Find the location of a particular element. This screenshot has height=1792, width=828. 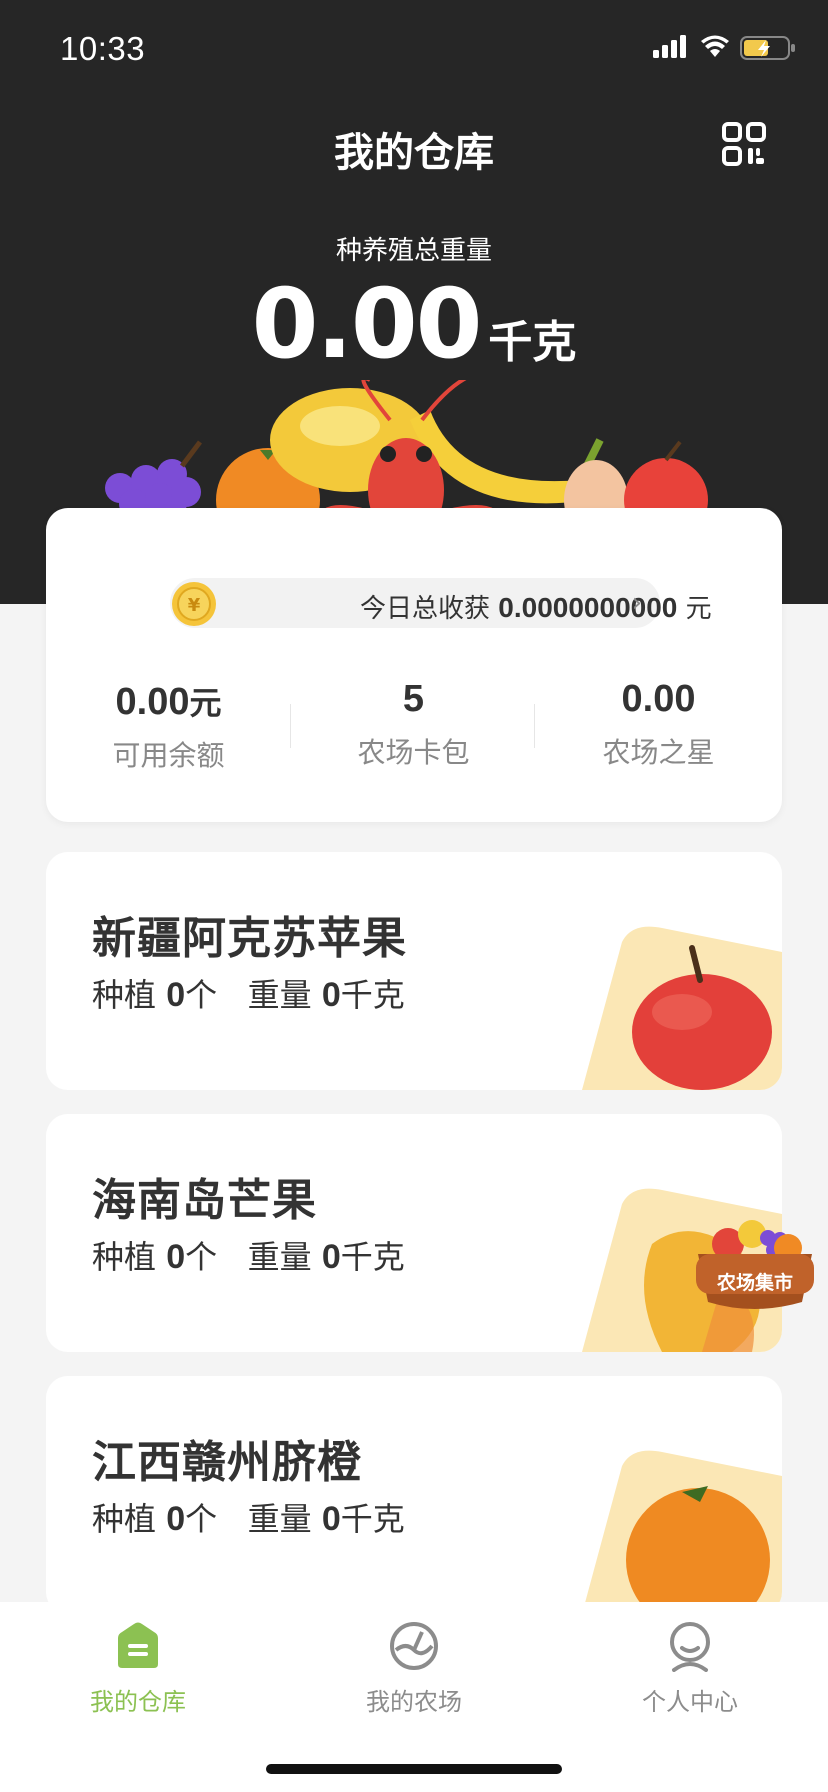

product-name: 江西赣州脐橙 is located at coordinates (227, 1462).